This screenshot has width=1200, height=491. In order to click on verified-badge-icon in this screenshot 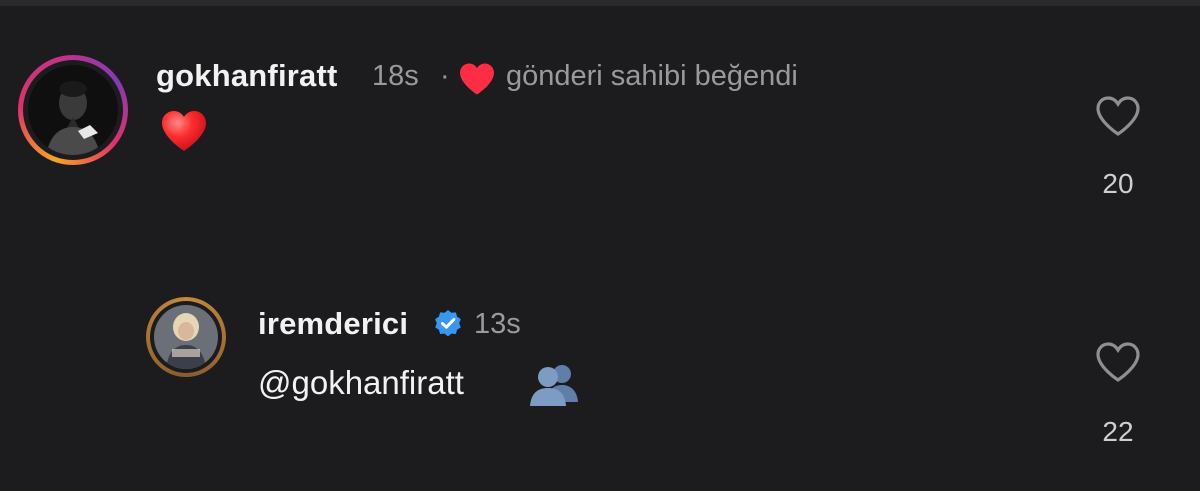, I will do `click(448, 326)`.